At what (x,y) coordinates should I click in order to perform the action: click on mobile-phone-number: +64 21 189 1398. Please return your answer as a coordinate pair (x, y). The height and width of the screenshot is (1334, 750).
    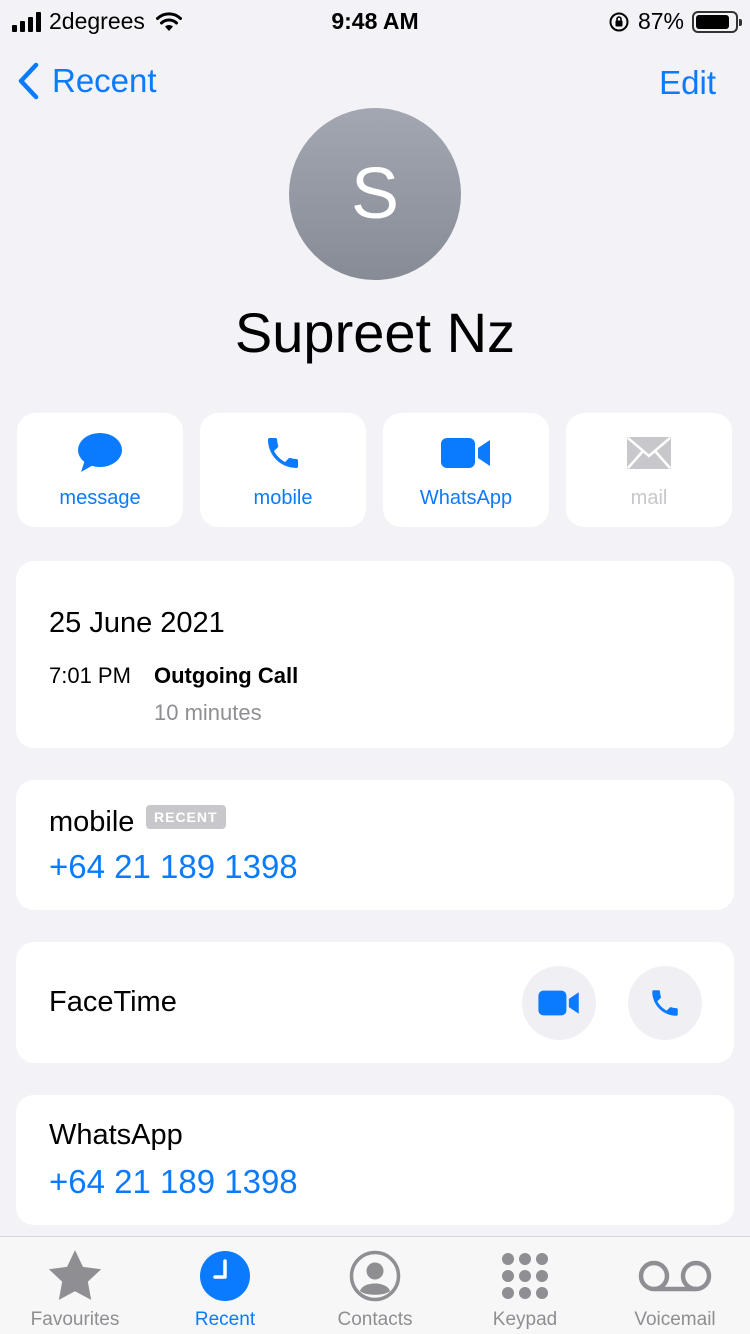
    Looking at the image, I should click on (173, 867).